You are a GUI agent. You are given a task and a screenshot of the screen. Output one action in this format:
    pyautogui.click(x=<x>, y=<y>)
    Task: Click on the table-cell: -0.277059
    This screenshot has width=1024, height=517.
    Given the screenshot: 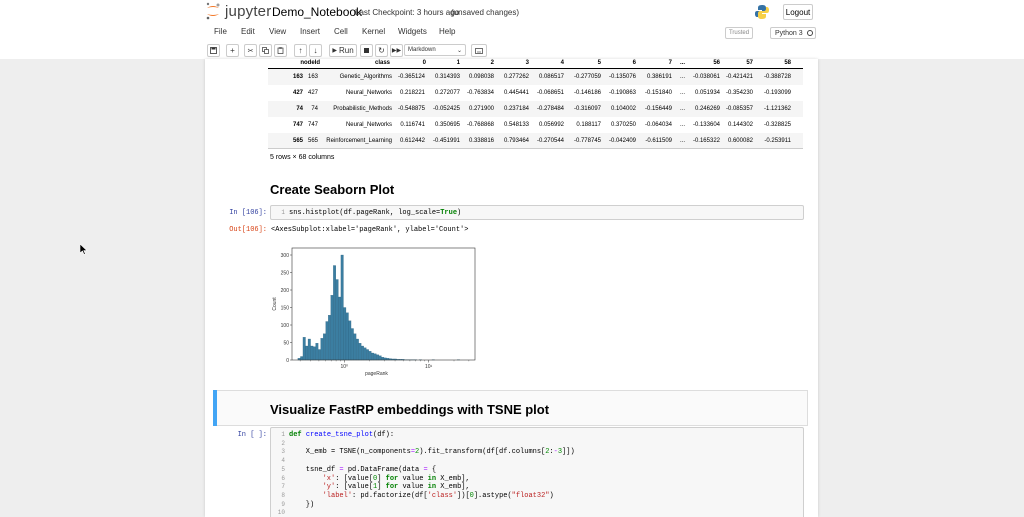 What is the action you would take?
    pyautogui.click(x=587, y=77)
    